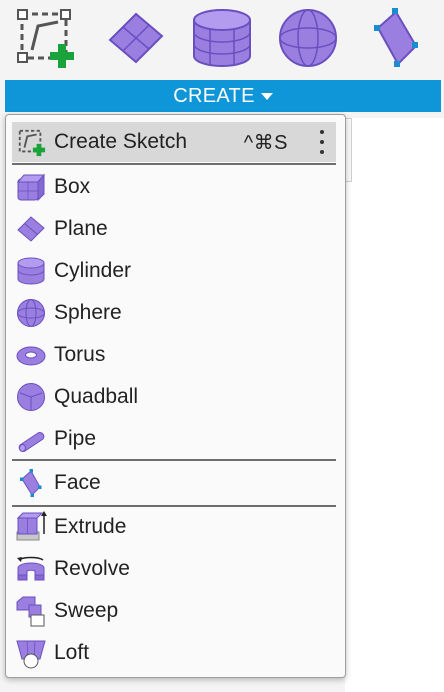  Describe the element at coordinates (72, 652) in the screenshot. I see `menu-item-label: Loft` at that location.